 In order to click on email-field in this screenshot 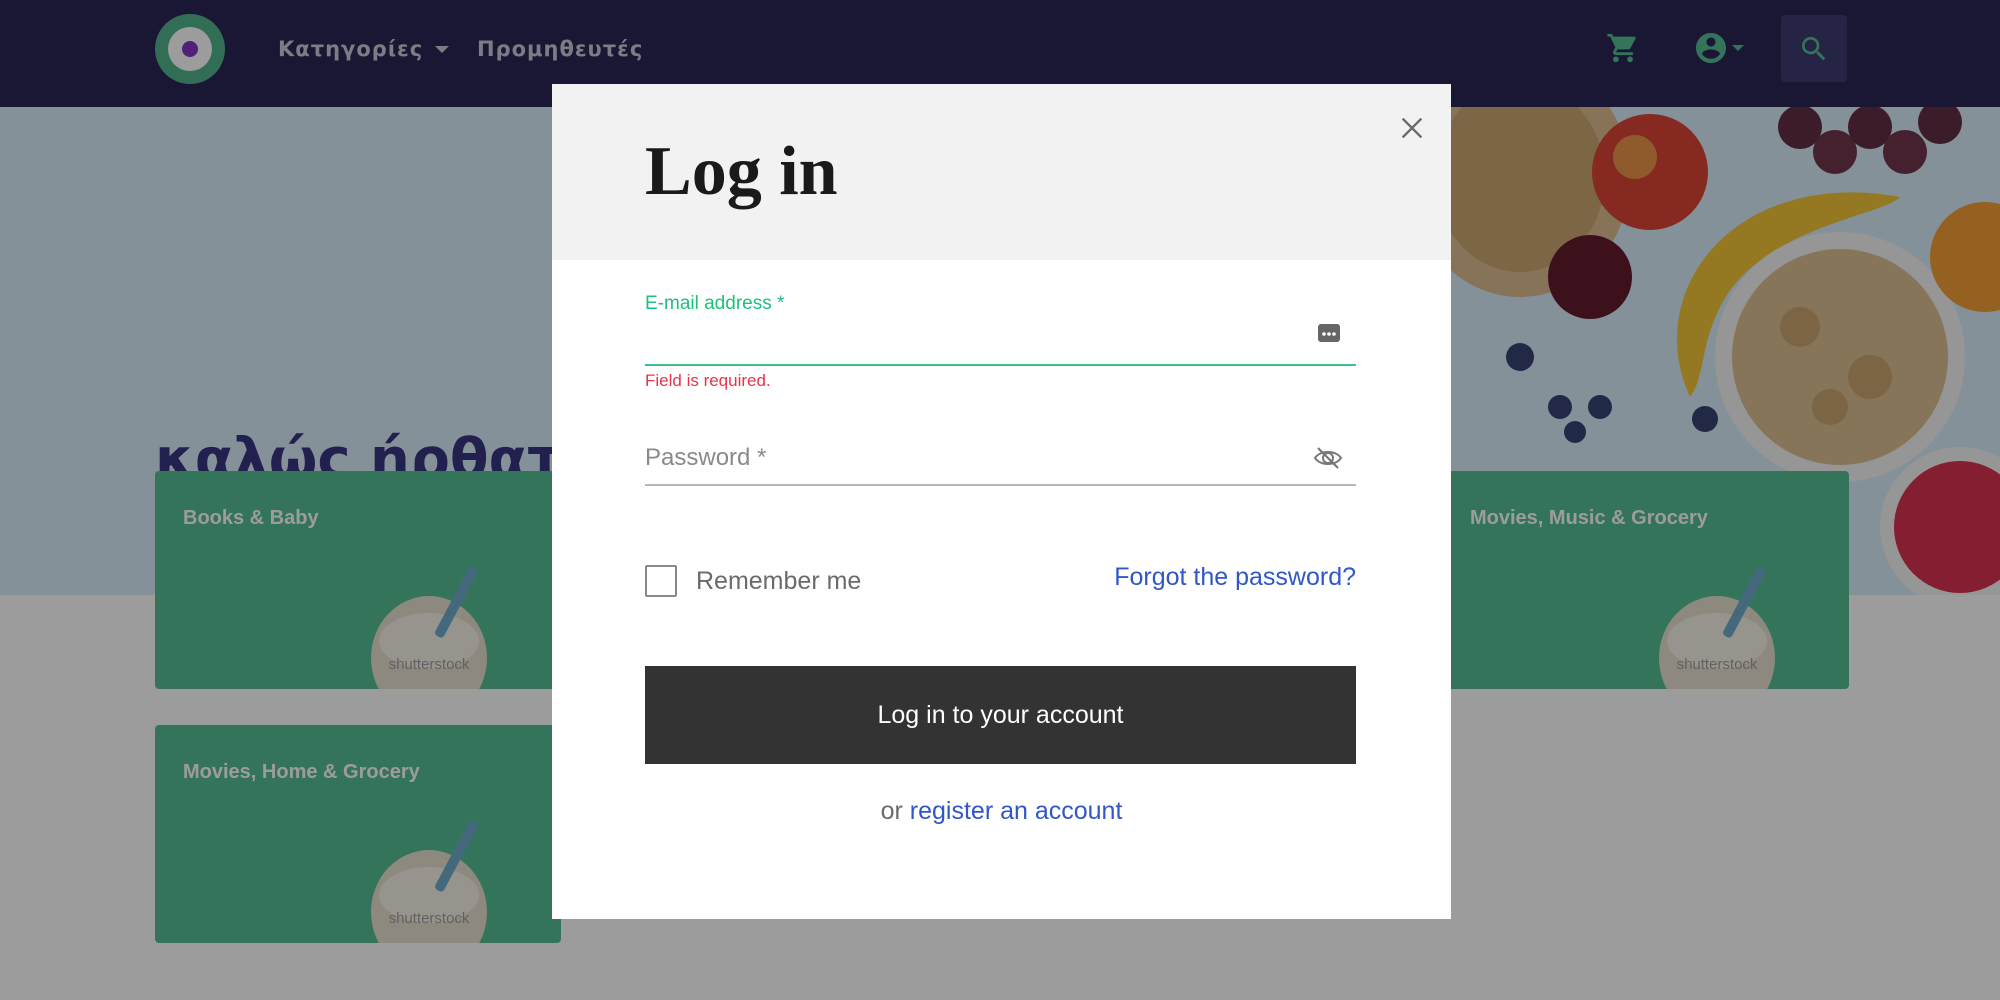, I will do `click(1000, 341)`.